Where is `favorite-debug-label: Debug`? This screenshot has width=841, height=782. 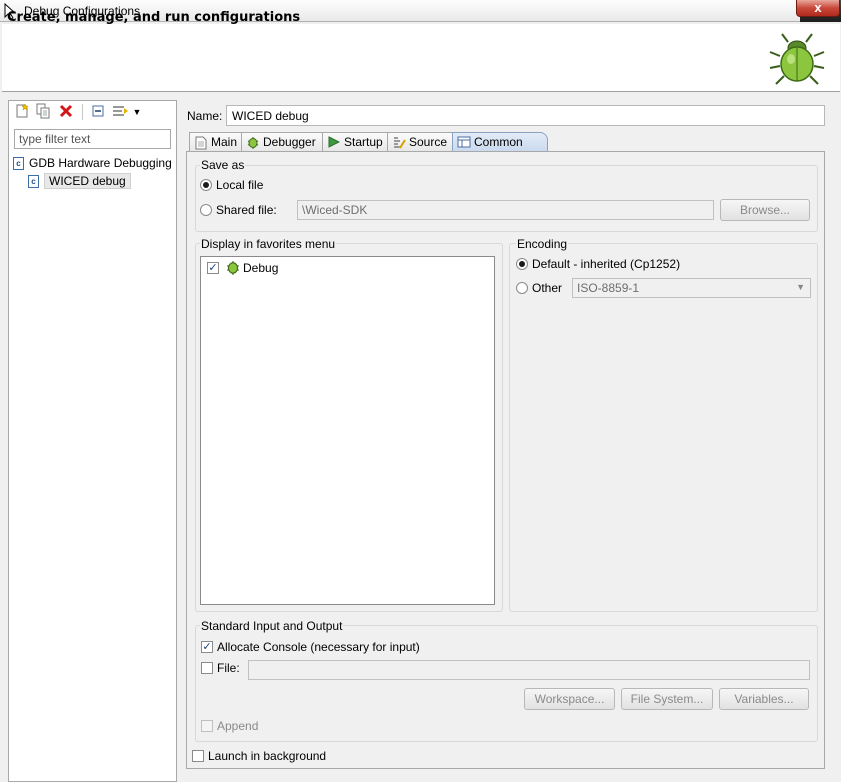
favorite-debug-label: Debug is located at coordinates (261, 268).